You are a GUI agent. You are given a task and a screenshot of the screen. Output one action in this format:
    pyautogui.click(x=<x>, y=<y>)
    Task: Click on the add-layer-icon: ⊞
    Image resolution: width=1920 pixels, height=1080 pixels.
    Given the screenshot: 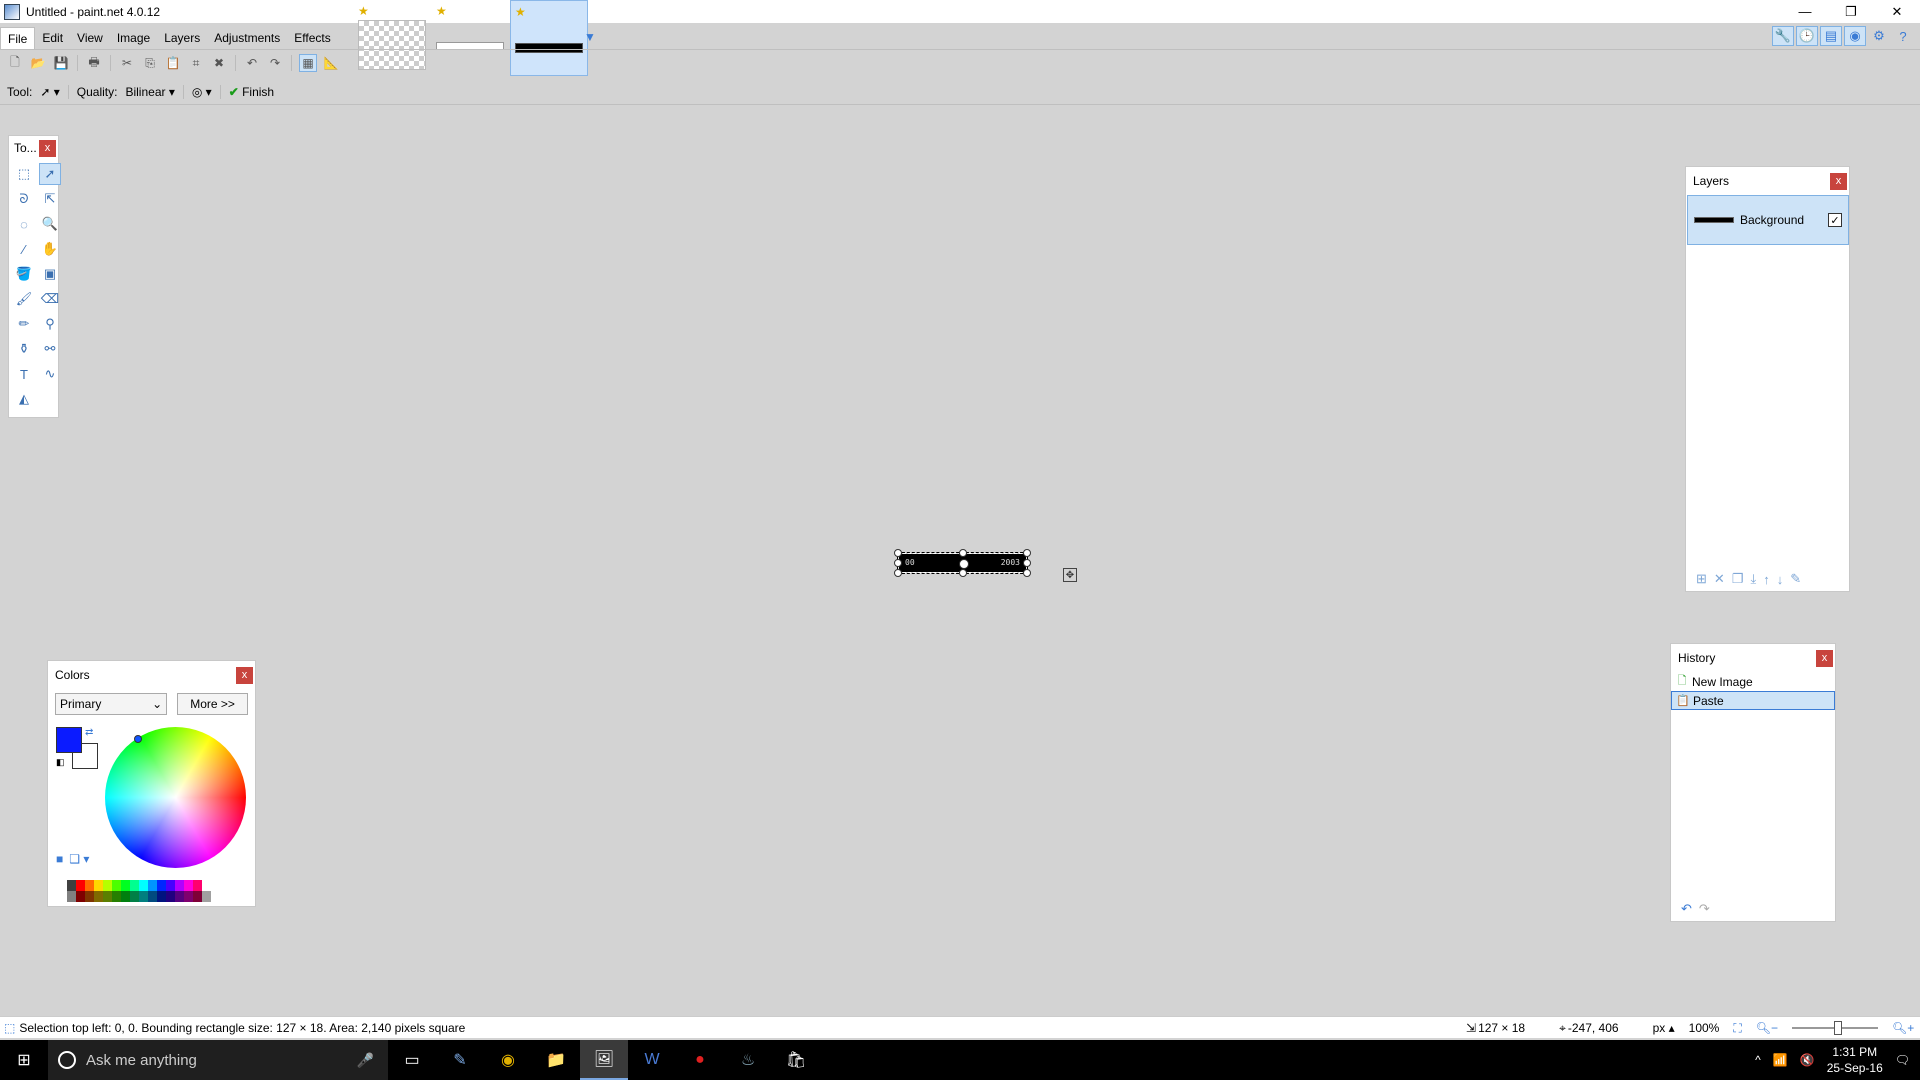 What is the action you would take?
    pyautogui.click(x=1701, y=579)
    